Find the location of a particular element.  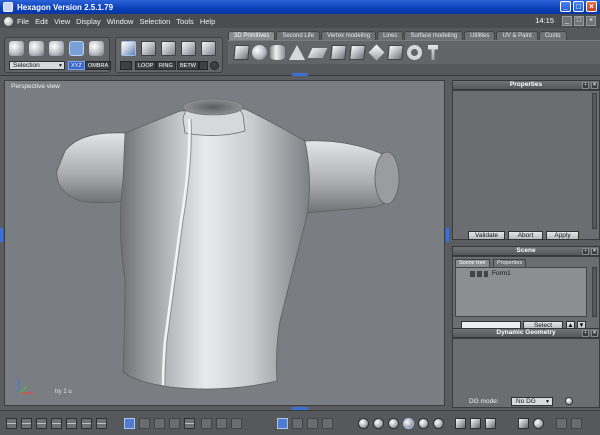

camera-icon is located at coordinates (576, 423).